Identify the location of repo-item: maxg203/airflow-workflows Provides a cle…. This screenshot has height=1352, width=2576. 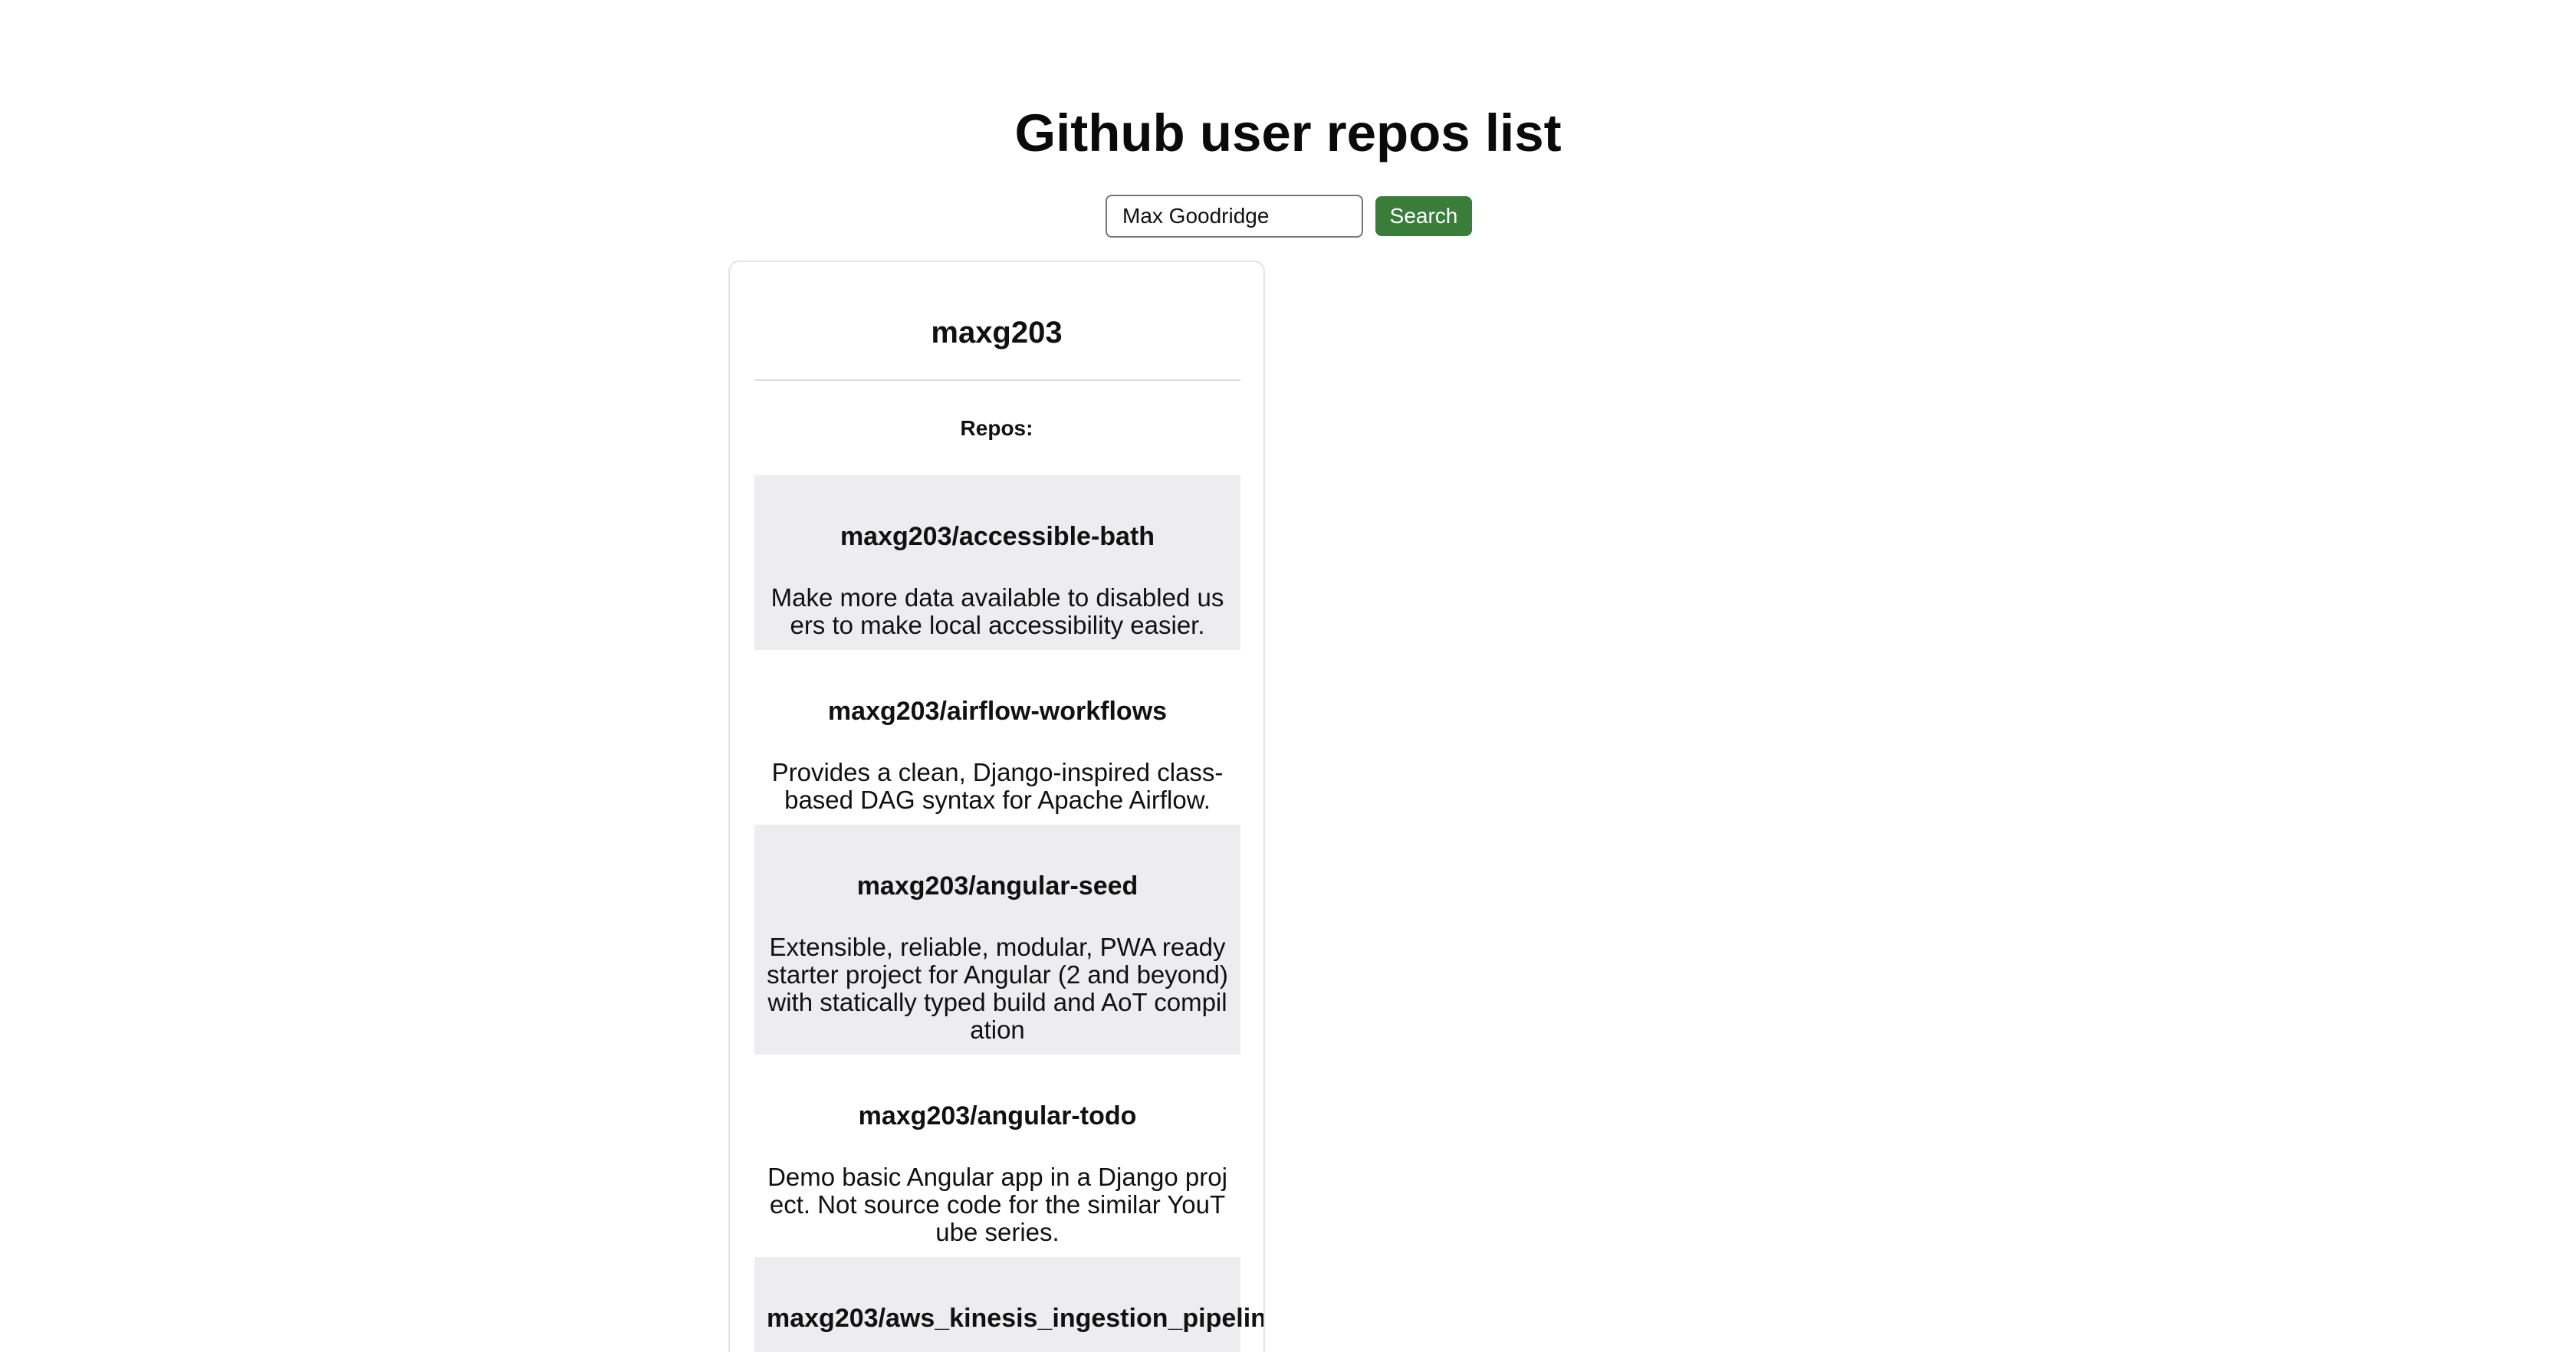
(997, 737).